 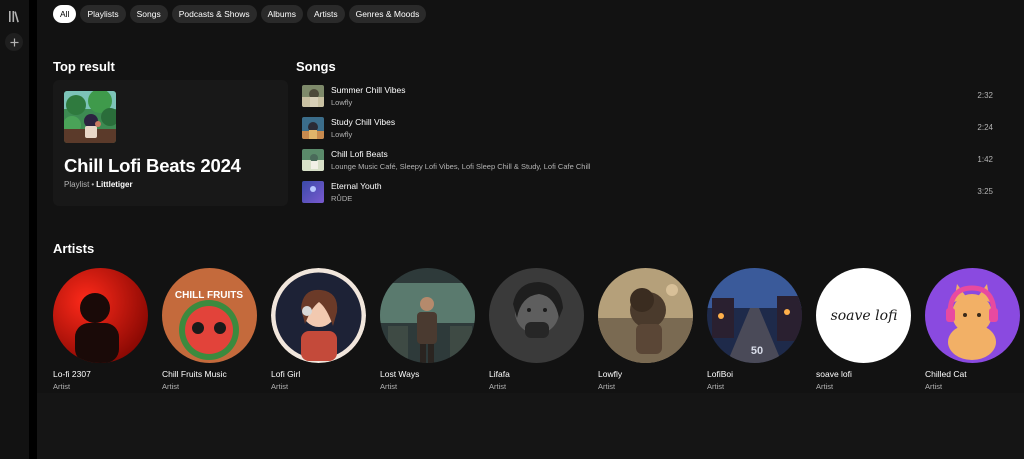 I want to click on artist-card: Lofi Girl Artist, so click(x=318, y=329).